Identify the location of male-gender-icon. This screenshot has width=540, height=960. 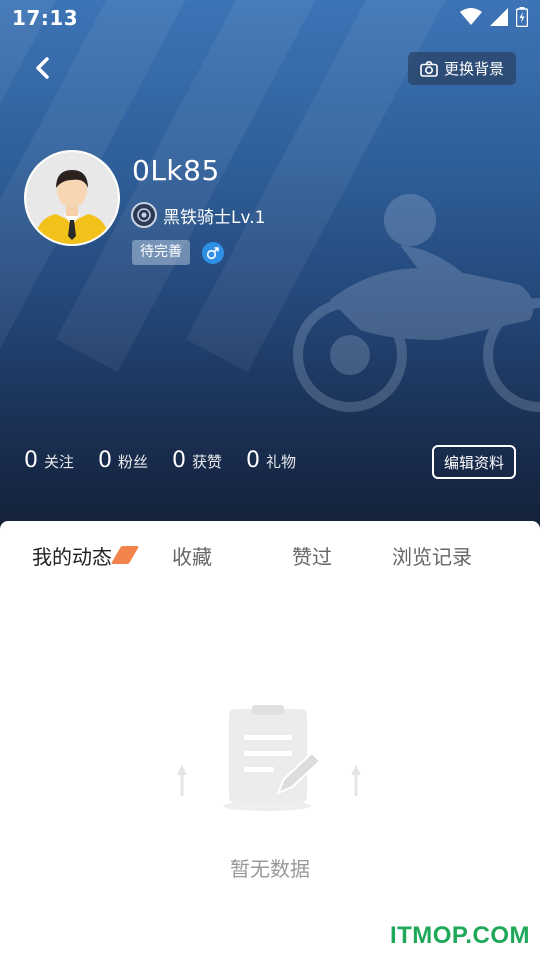
(213, 252).